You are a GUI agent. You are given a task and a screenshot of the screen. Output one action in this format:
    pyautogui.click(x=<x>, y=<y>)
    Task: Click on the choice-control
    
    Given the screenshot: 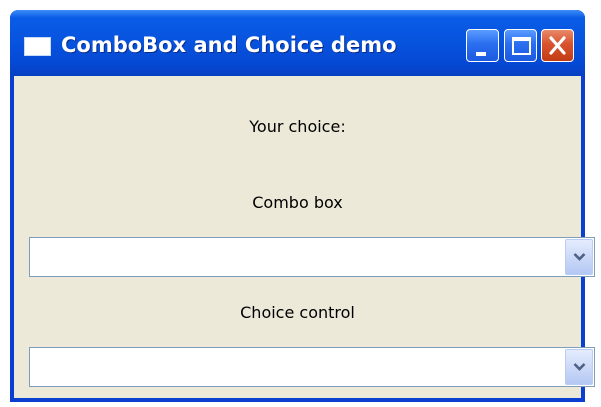 What is the action you would take?
    pyautogui.click(x=312, y=367)
    